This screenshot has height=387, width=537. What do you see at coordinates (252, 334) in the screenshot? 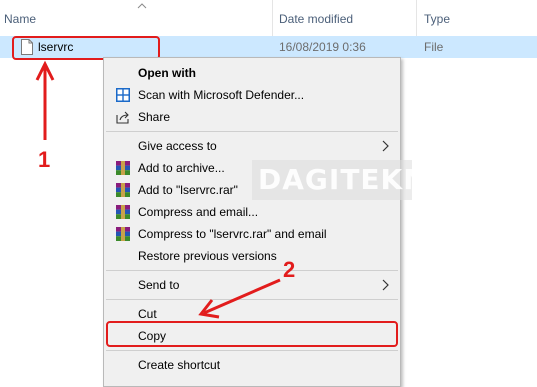
I see `copy-highlight-box` at bounding box center [252, 334].